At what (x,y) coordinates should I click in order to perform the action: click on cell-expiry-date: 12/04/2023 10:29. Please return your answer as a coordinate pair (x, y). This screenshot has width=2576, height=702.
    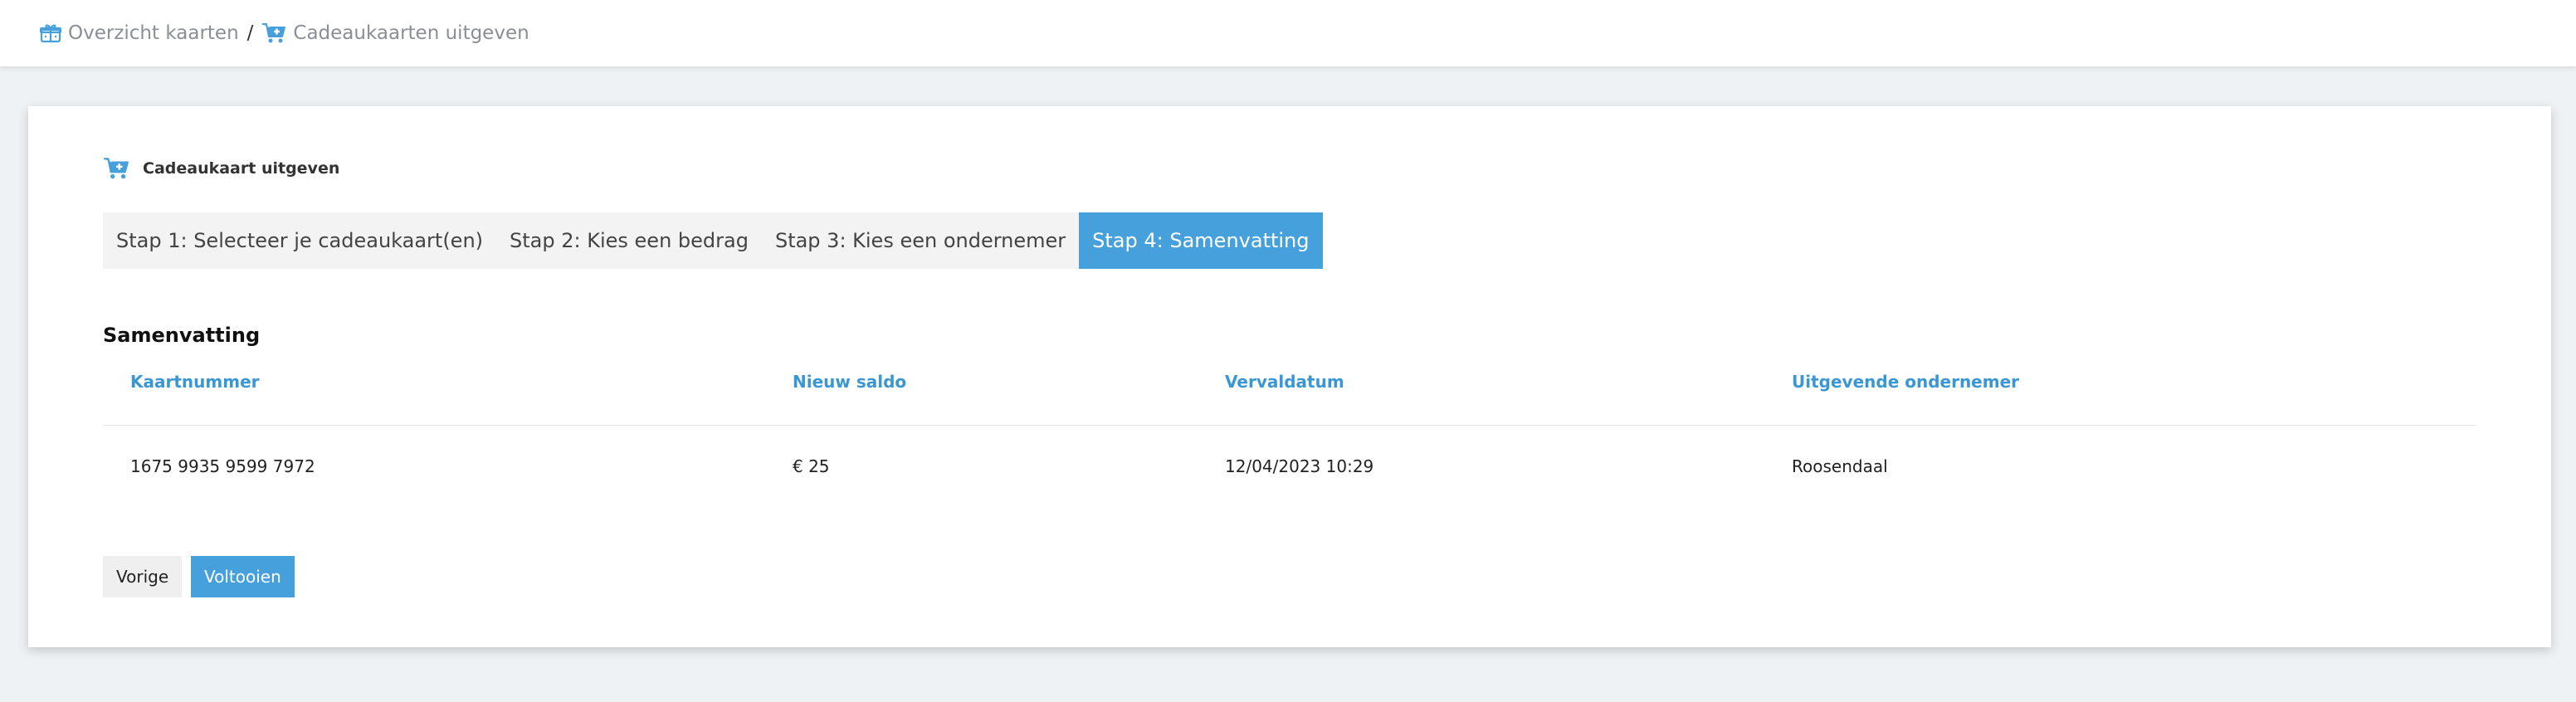
    Looking at the image, I should click on (1299, 466).